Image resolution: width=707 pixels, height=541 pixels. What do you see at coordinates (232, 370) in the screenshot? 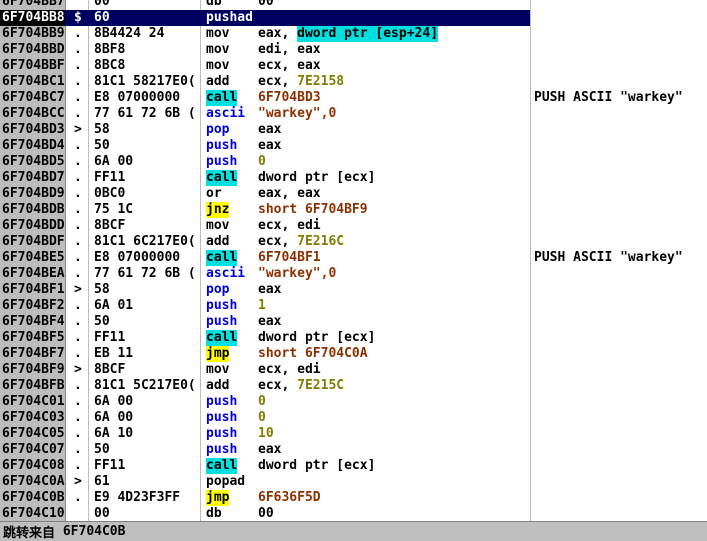
I see `mnemonic-field: mov` at bounding box center [232, 370].